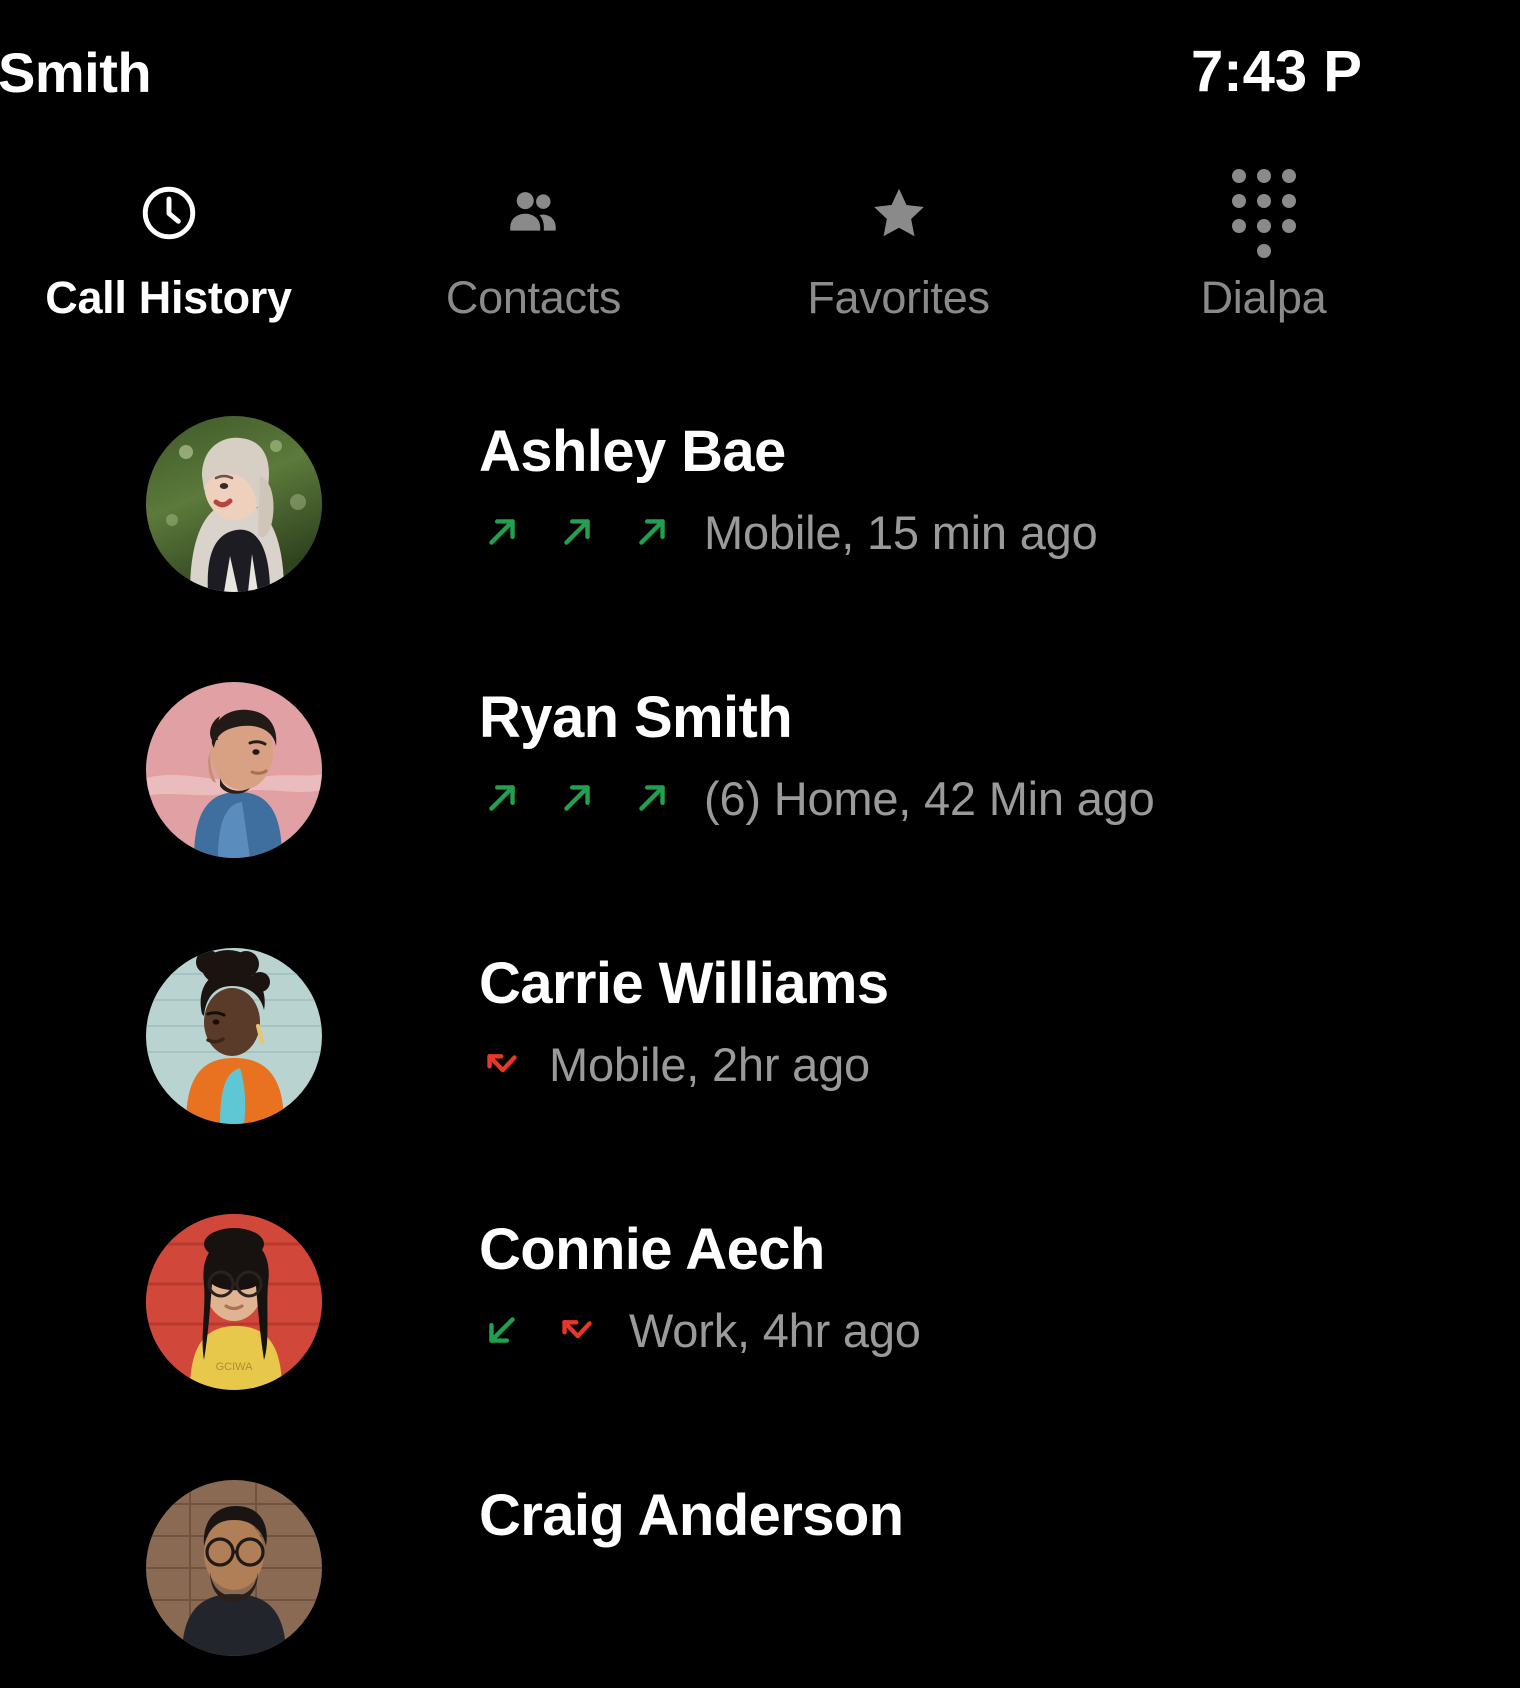  What do you see at coordinates (1263, 213) in the screenshot?
I see `dialpad-icon` at bounding box center [1263, 213].